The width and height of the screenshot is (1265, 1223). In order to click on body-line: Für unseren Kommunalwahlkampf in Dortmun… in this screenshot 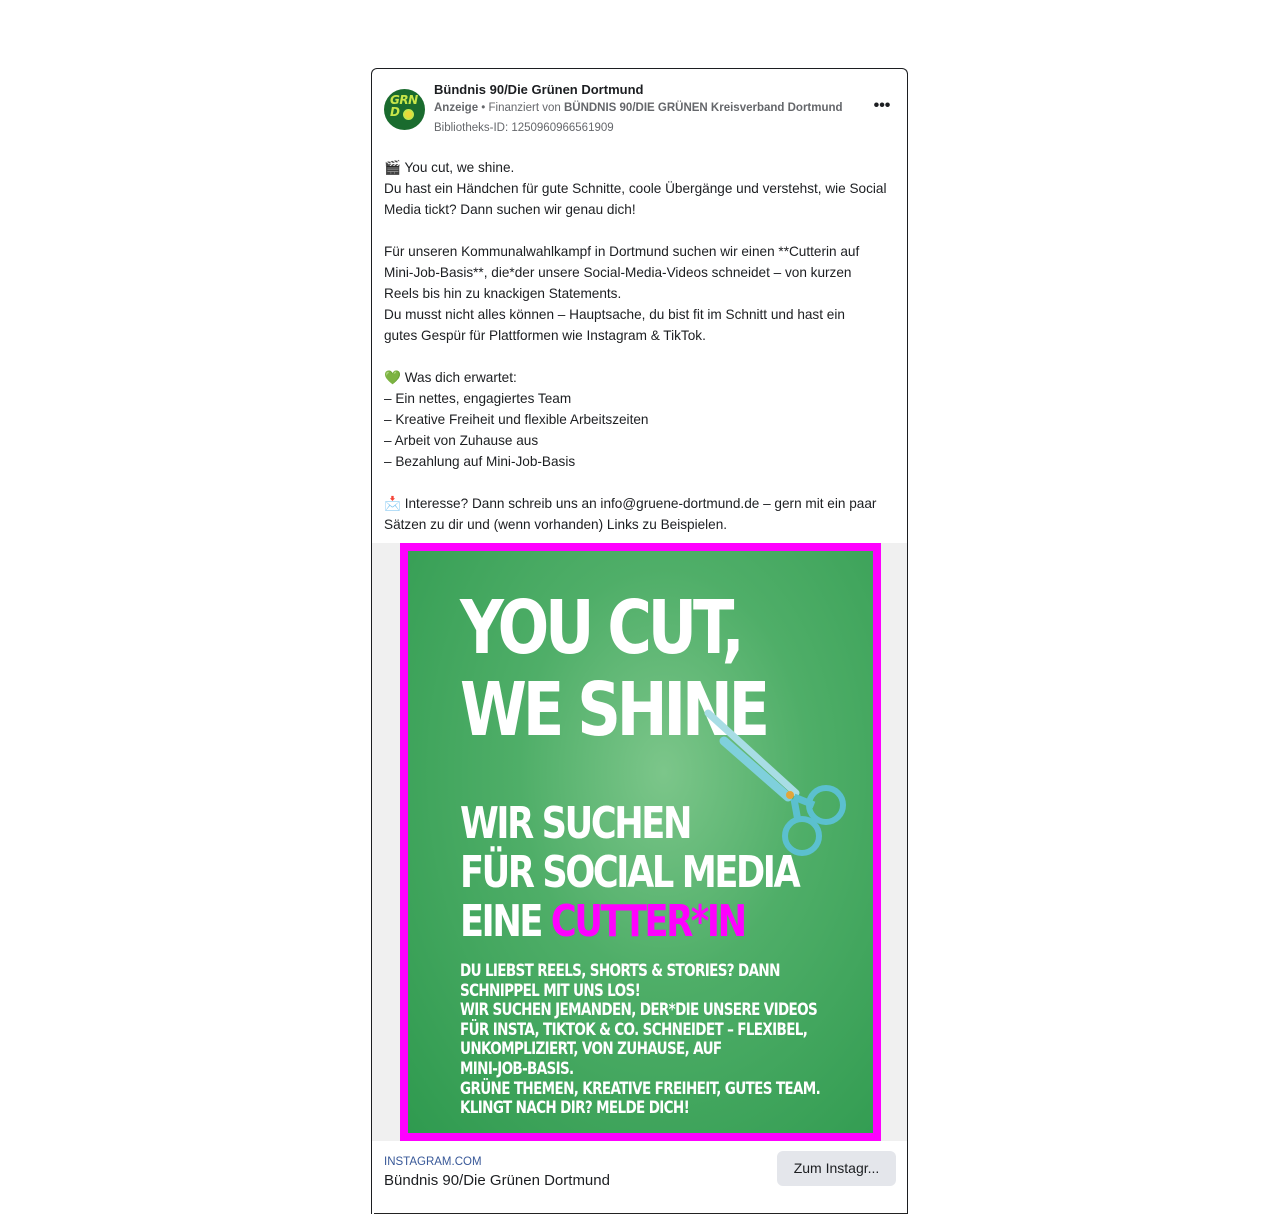, I will do `click(622, 251)`.